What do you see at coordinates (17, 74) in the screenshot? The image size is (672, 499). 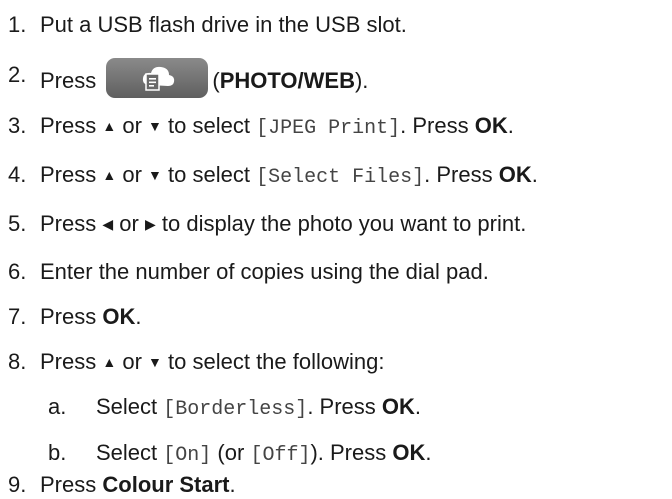 I see `step-number: 2.` at bounding box center [17, 74].